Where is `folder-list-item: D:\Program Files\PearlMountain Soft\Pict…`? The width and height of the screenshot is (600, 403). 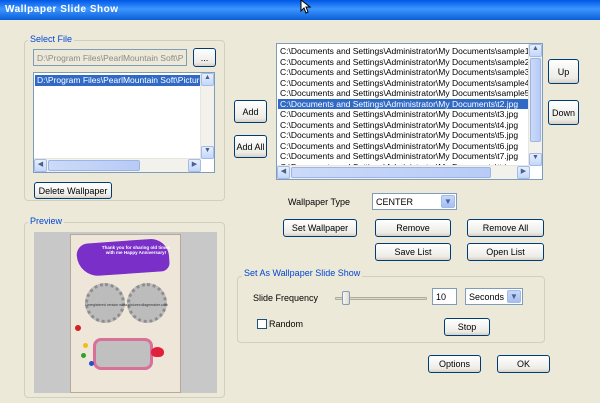 folder-list-item: D:\Program Files\PearlMountain Soft\Pict… is located at coordinates (124, 80).